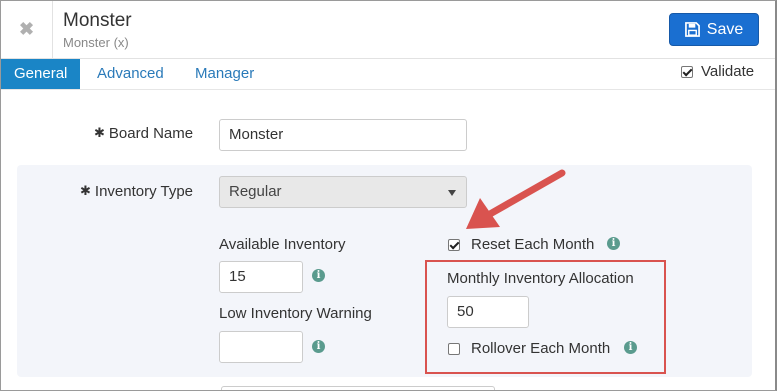  Describe the element at coordinates (343, 135) in the screenshot. I see `board-name-input: Monster` at that location.